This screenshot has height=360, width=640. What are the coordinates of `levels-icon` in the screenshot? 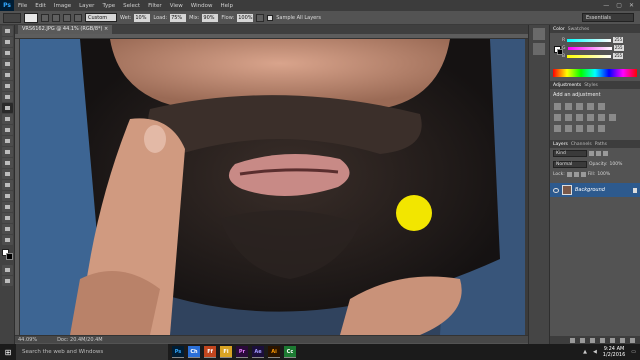 It's located at (568, 106).